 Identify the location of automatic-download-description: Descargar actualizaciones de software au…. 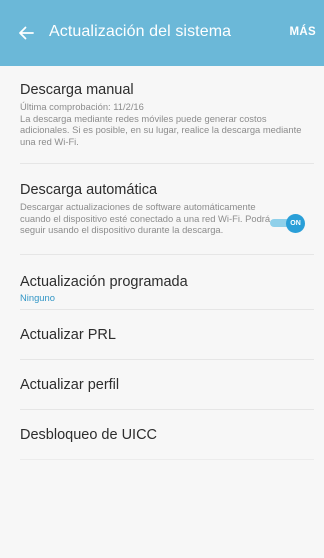
(145, 218).